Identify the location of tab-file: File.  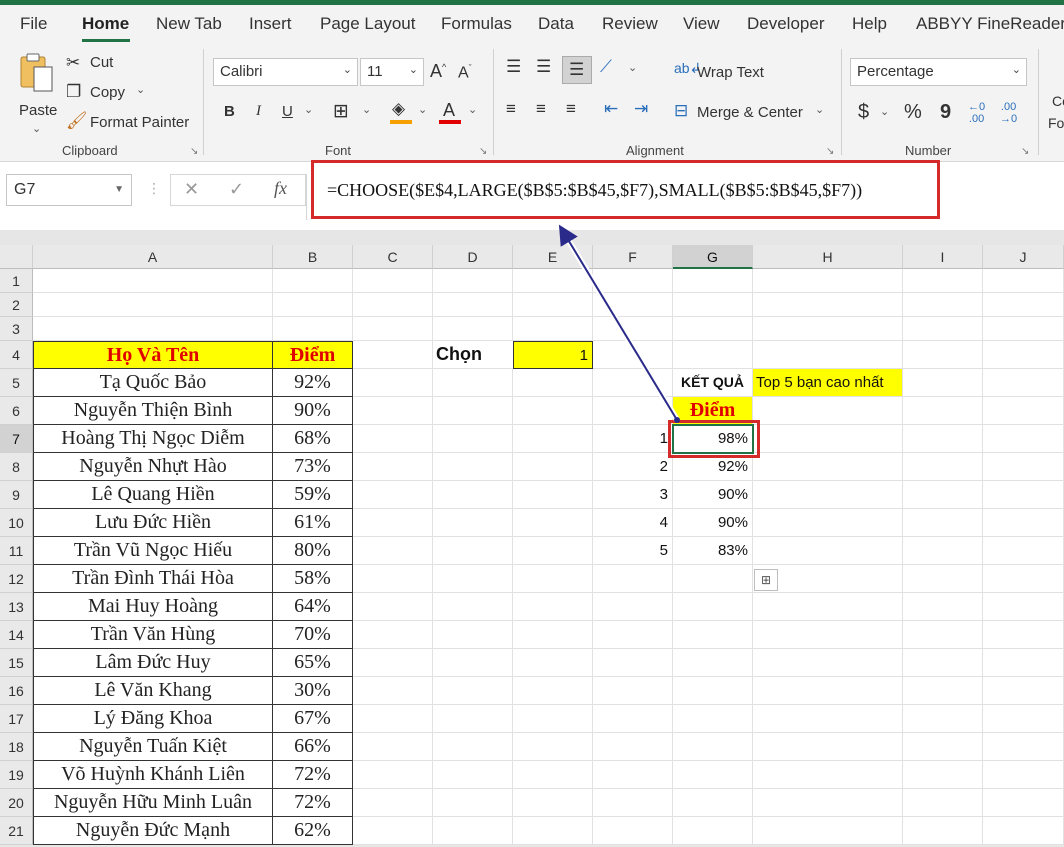
(33, 24).